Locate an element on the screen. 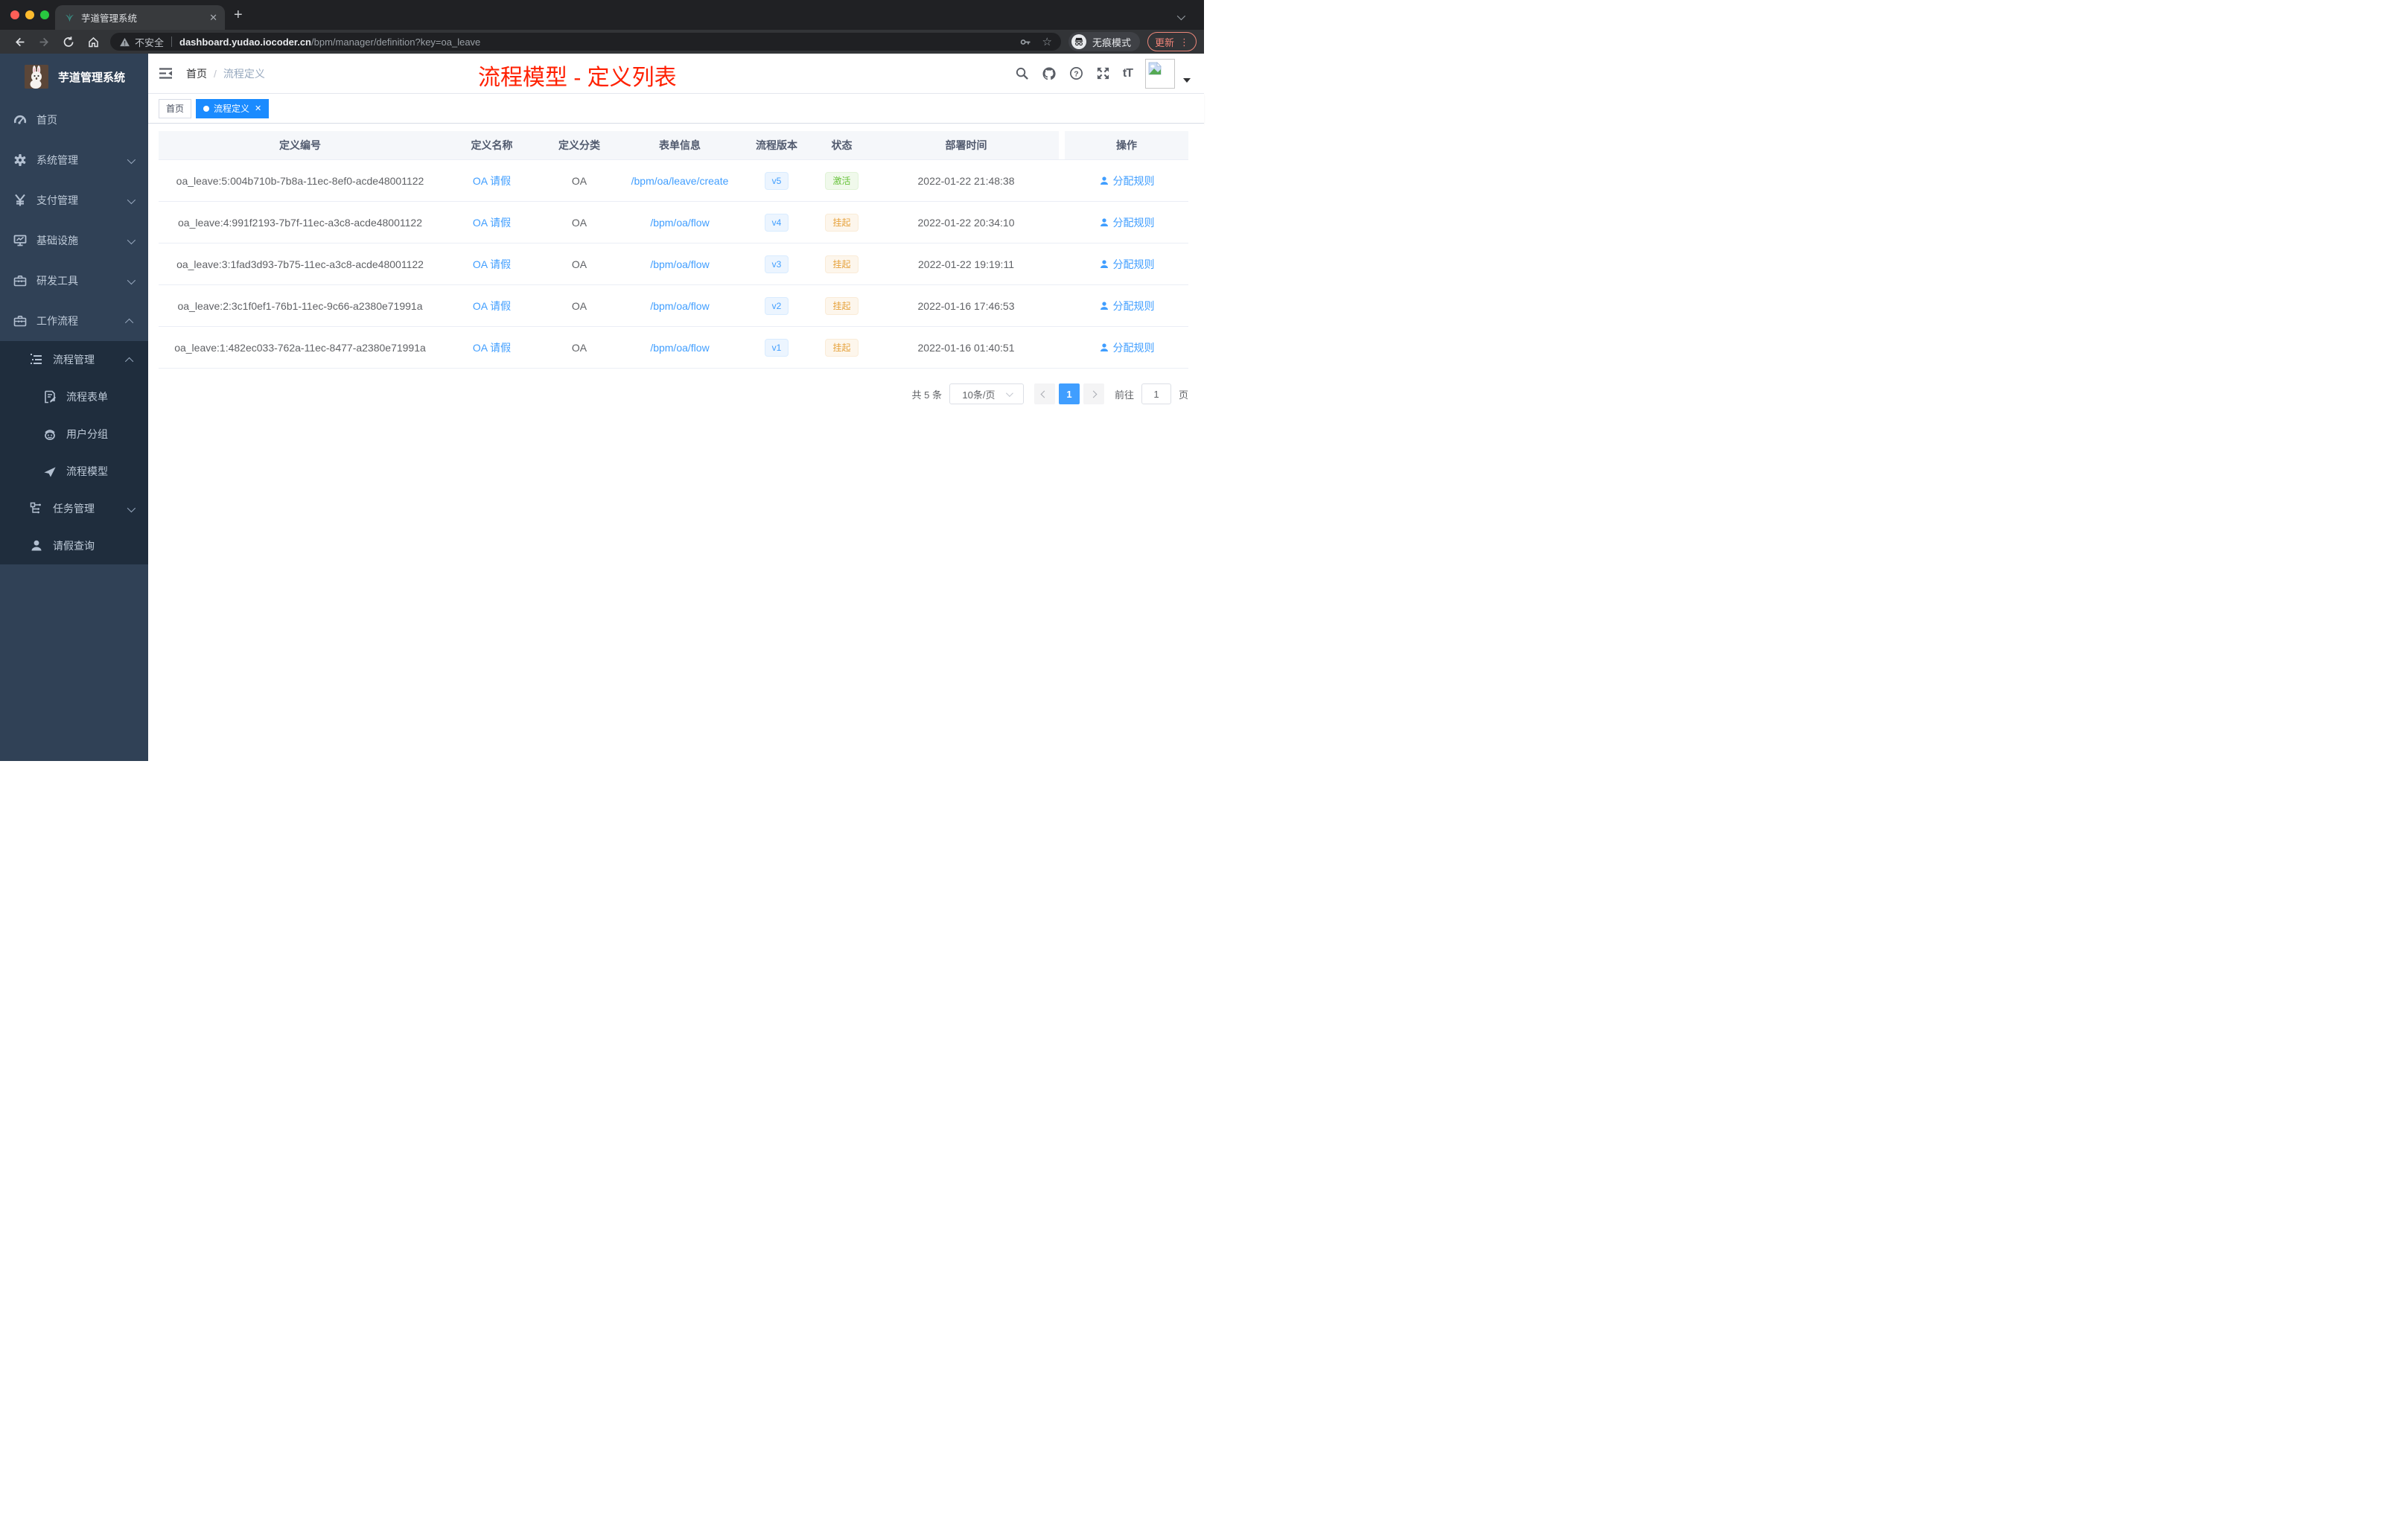  chevron-up-icon is located at coordinates (129, 321).